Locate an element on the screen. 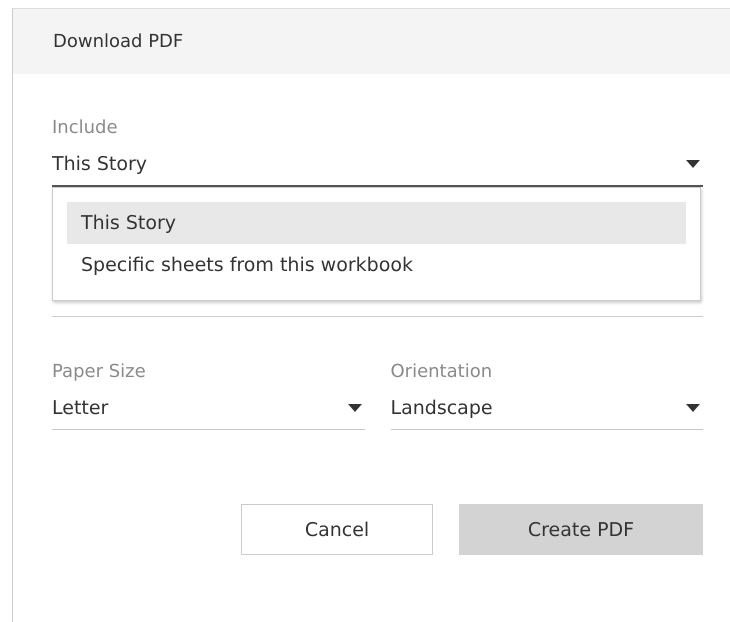 This screenshot has height=622, width=730. dropdown-select: Landscape is located at coordinates (546, 413).